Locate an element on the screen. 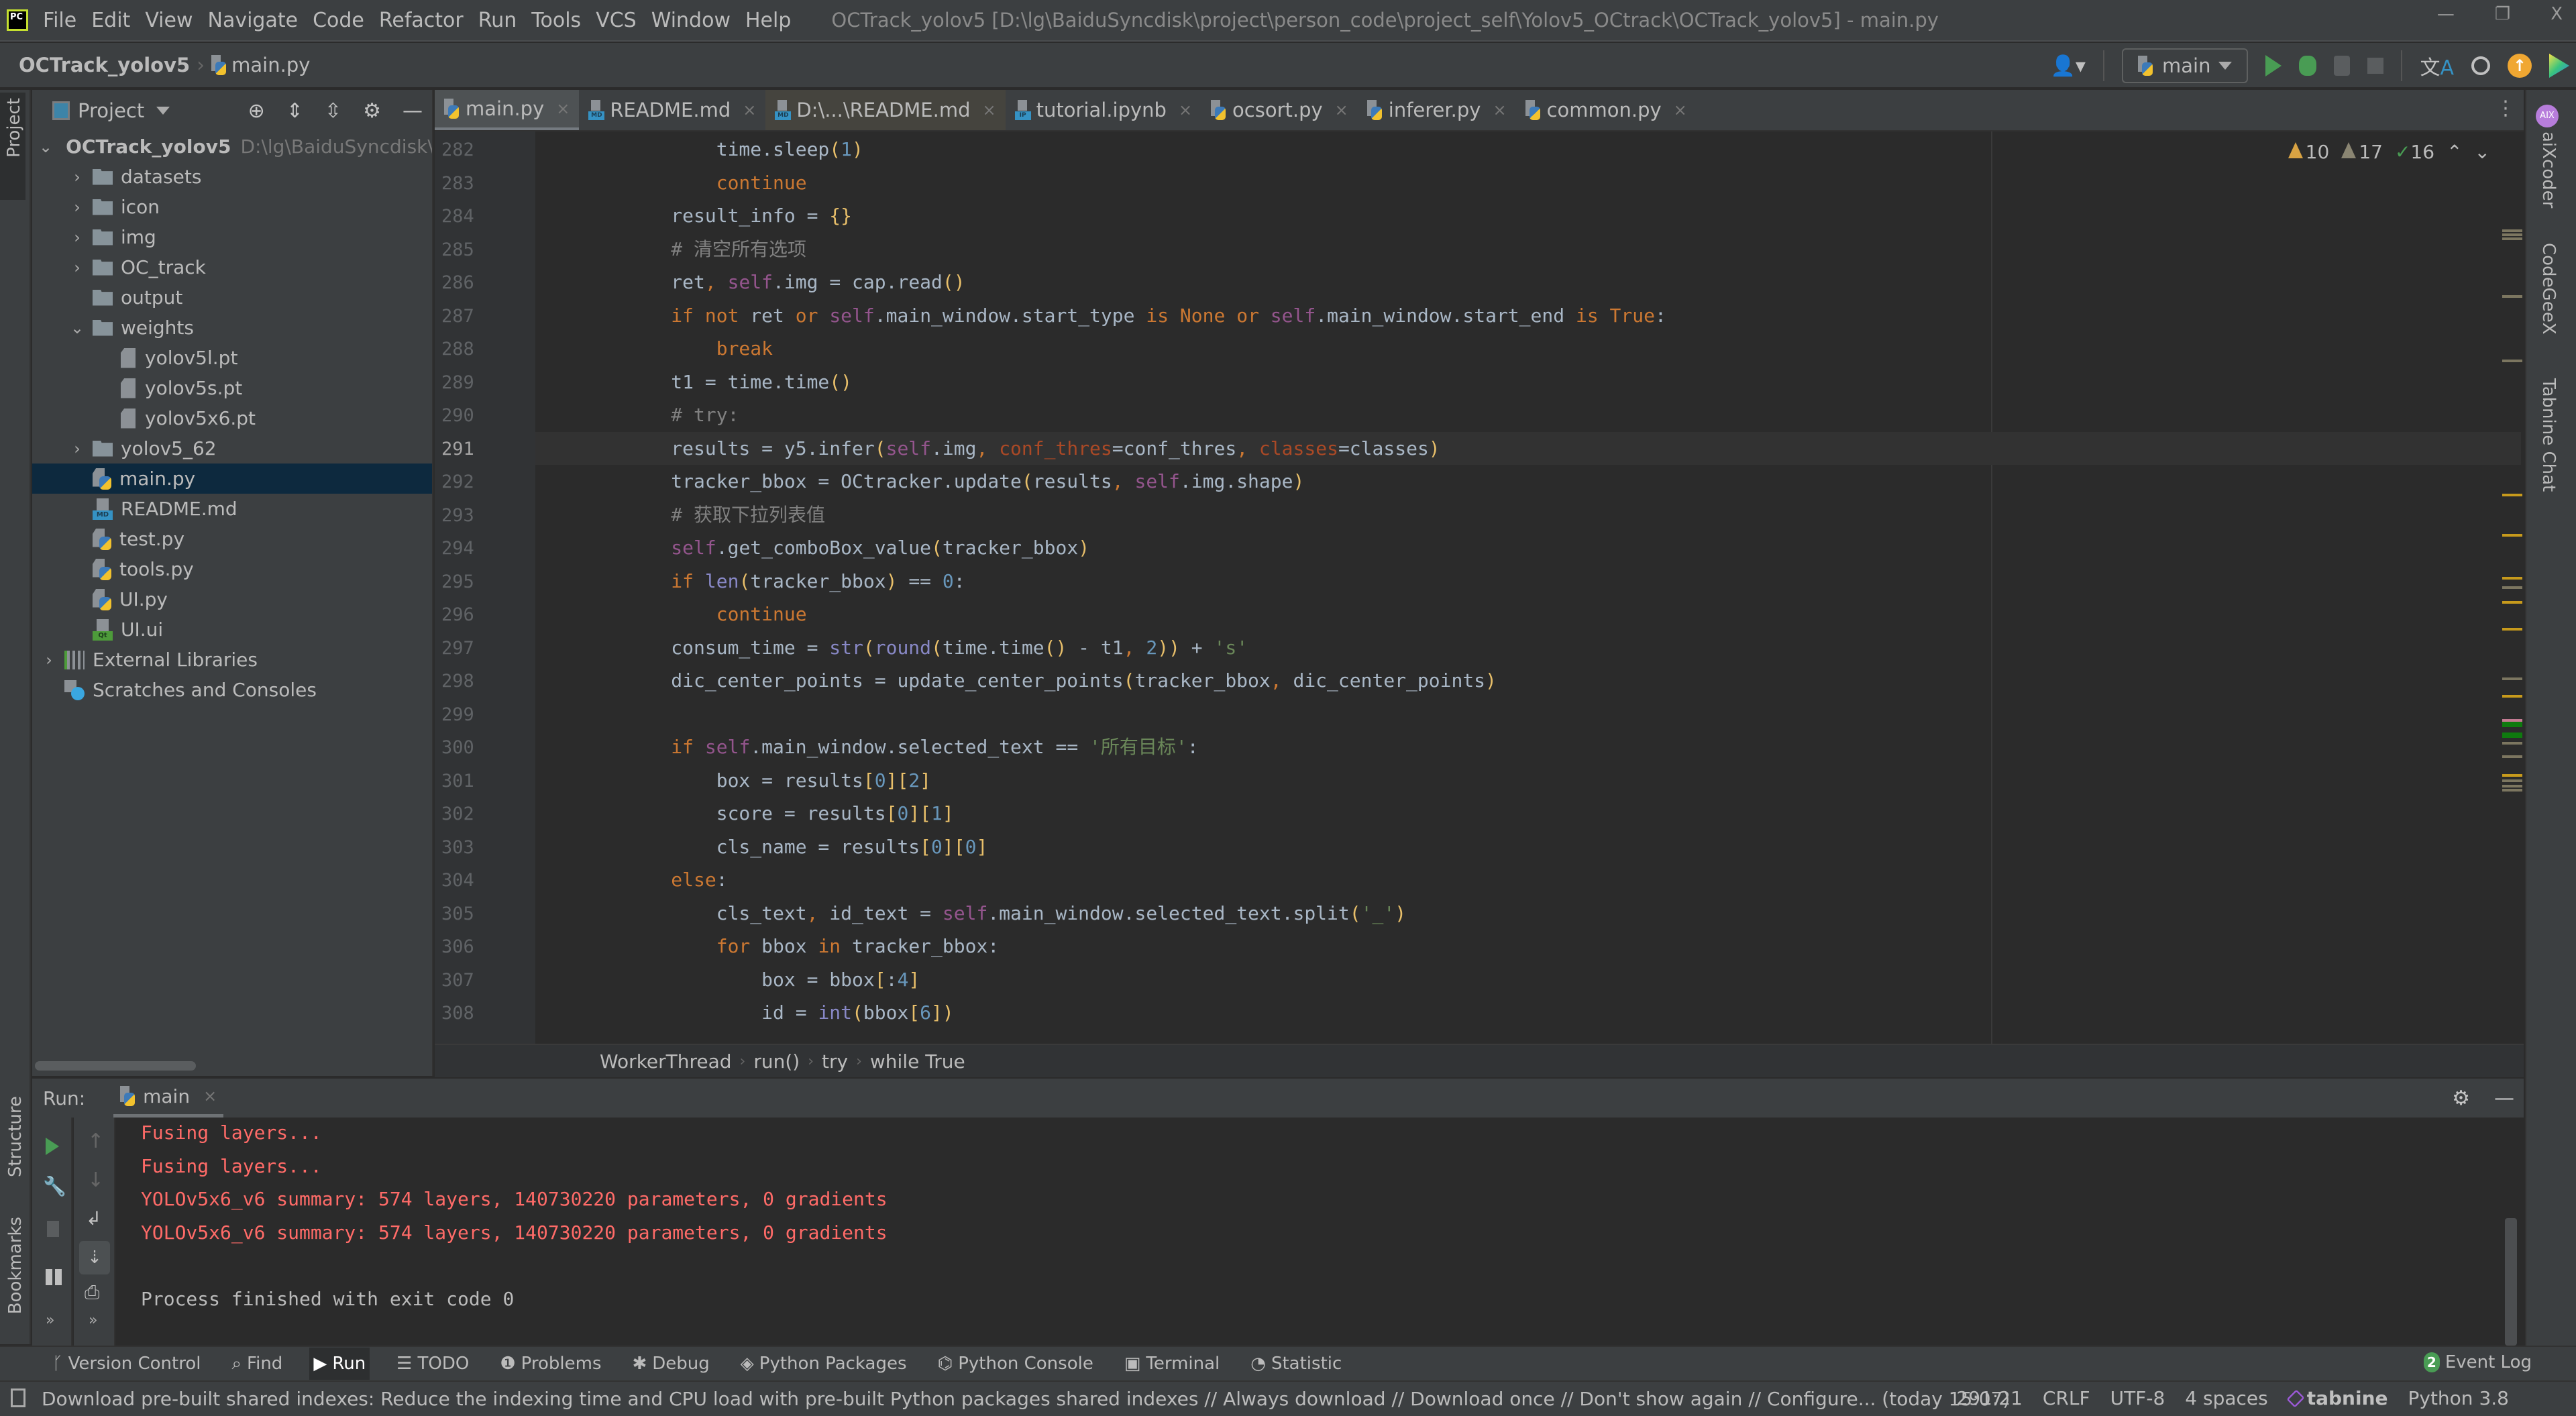 The height and width of the screenshot is (1416, 2576). tree-scratches: Scratches and Consoles is located at coordinates (232, 690).